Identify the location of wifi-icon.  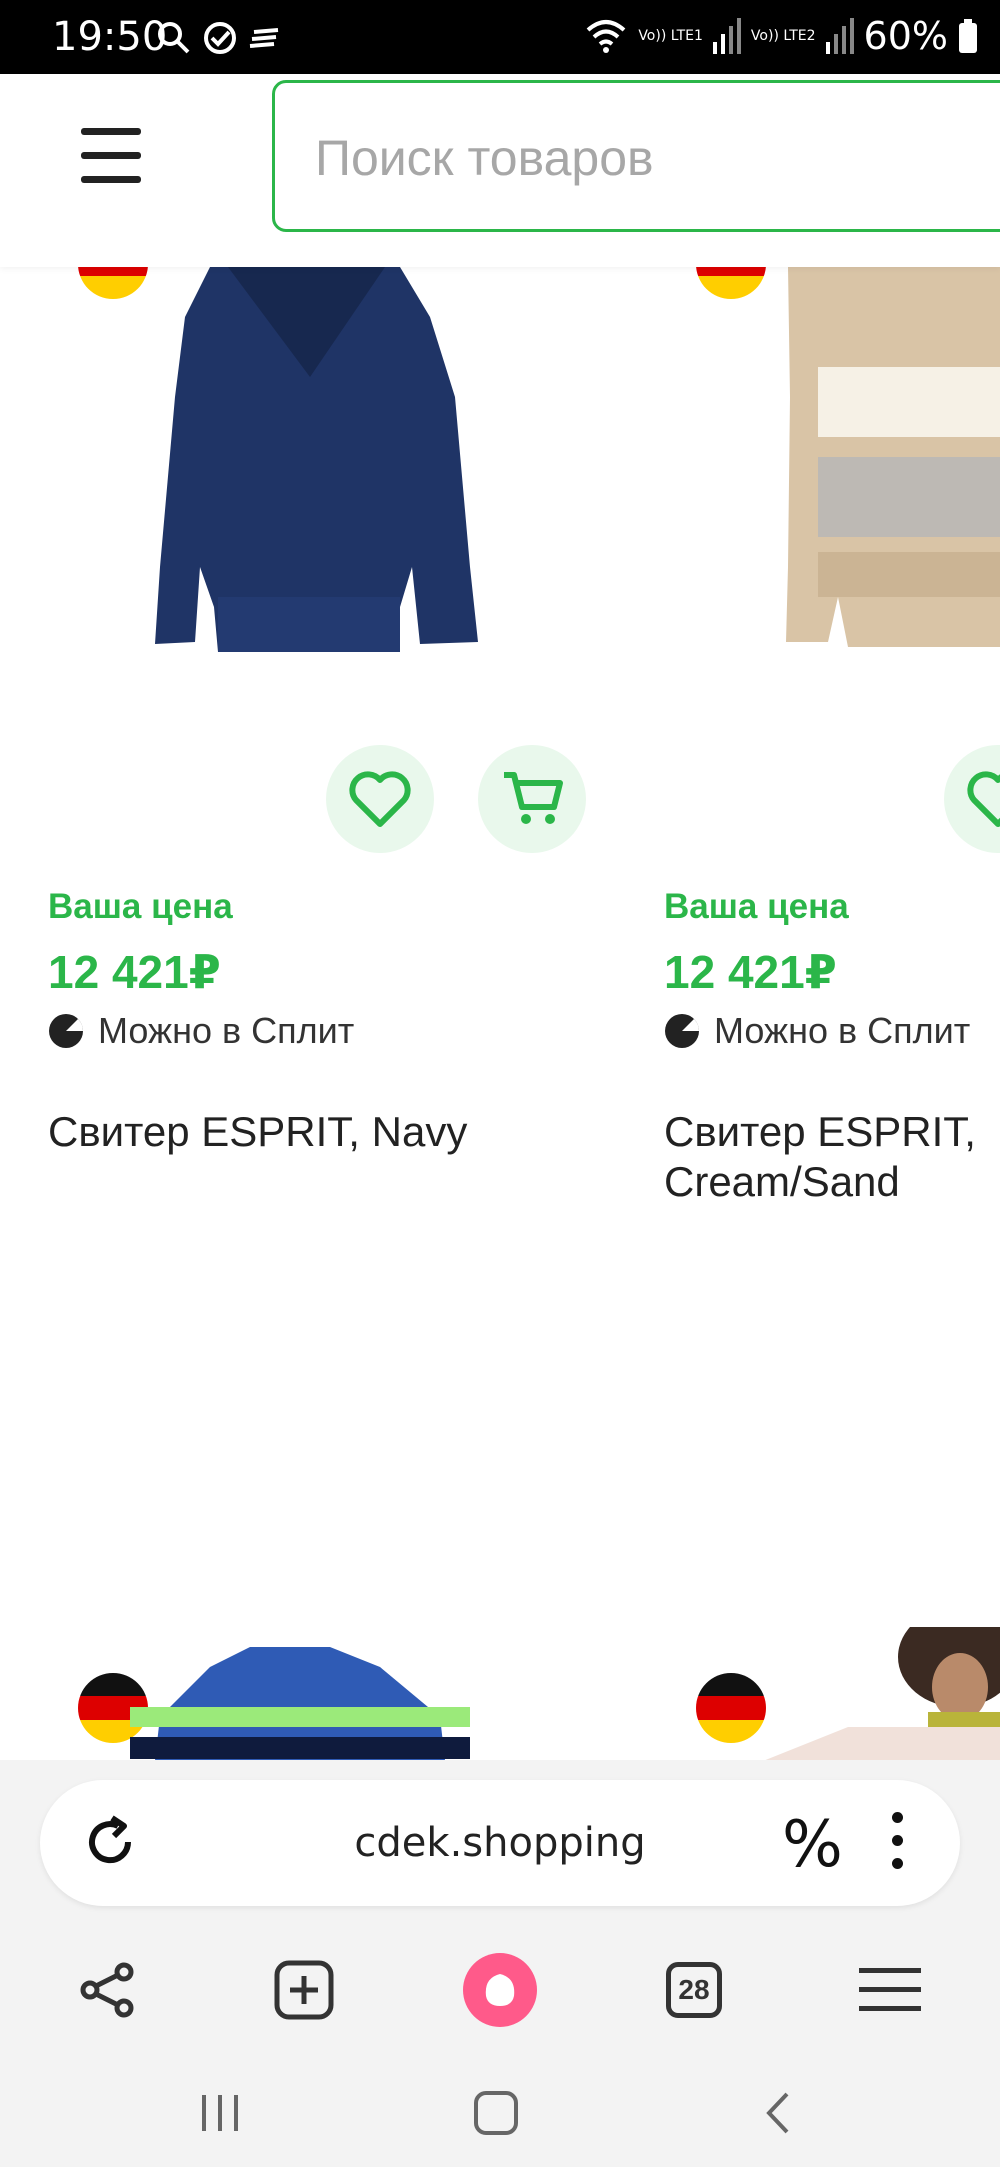
(606, 36).